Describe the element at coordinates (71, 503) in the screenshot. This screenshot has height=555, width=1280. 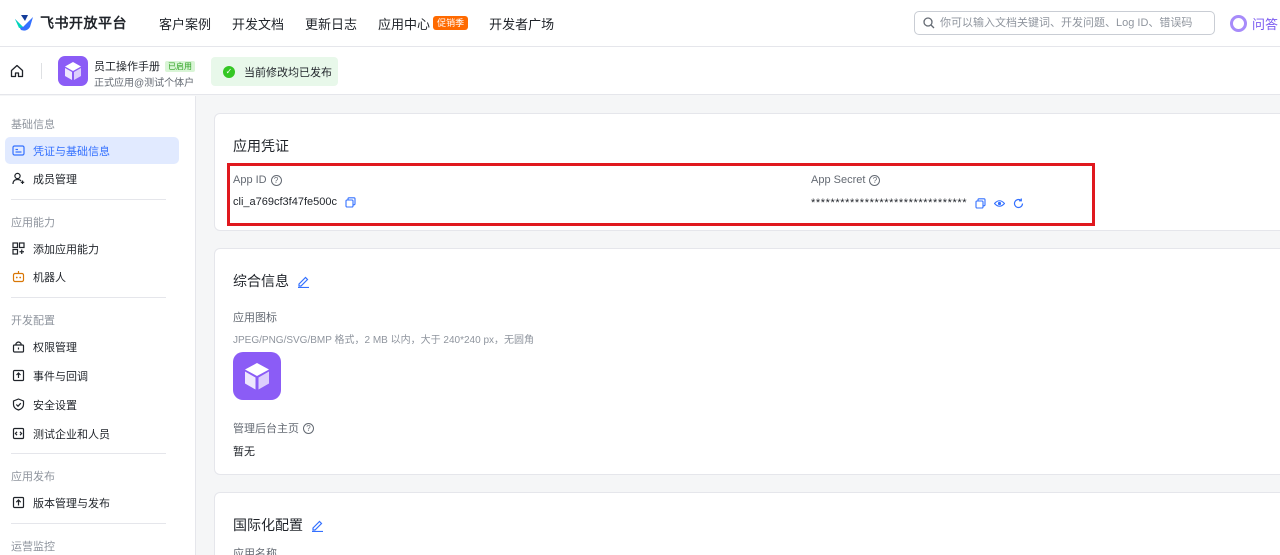
I see `sidebar-item-label: 版本管理与发布` at that location.